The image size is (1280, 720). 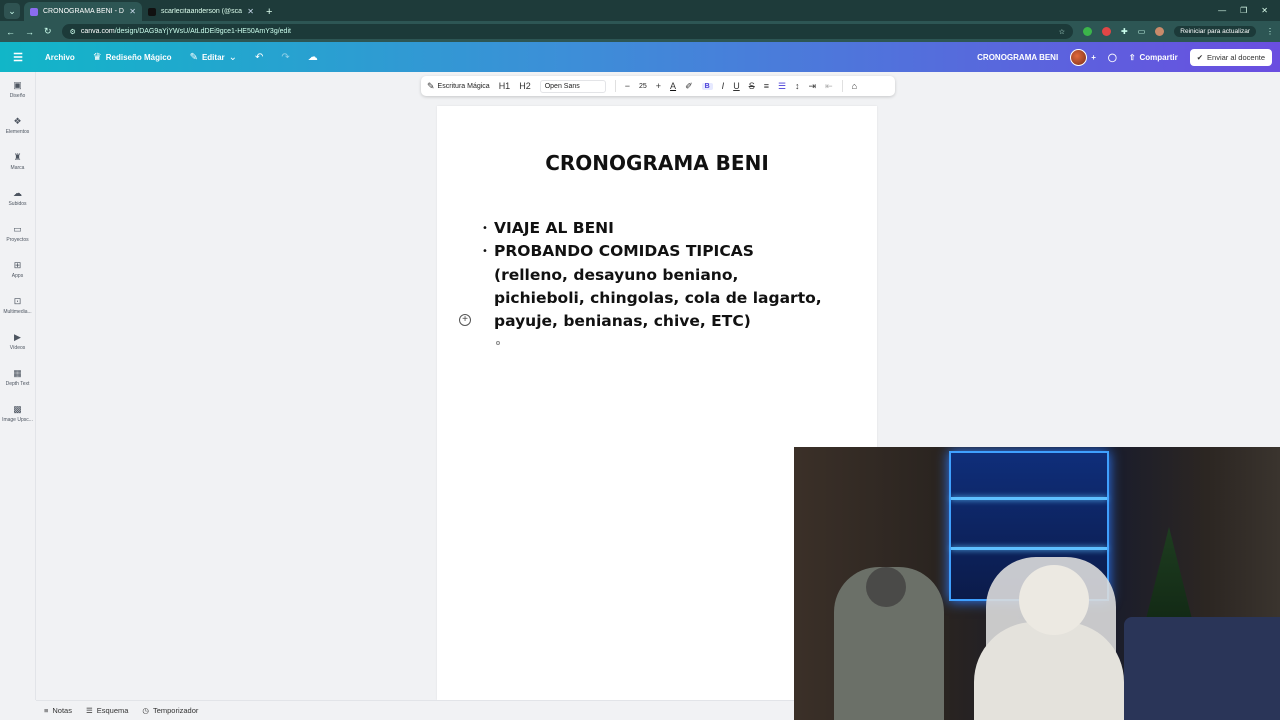 I want to click on heading-1-button: H1, so click(x=505, y=86).